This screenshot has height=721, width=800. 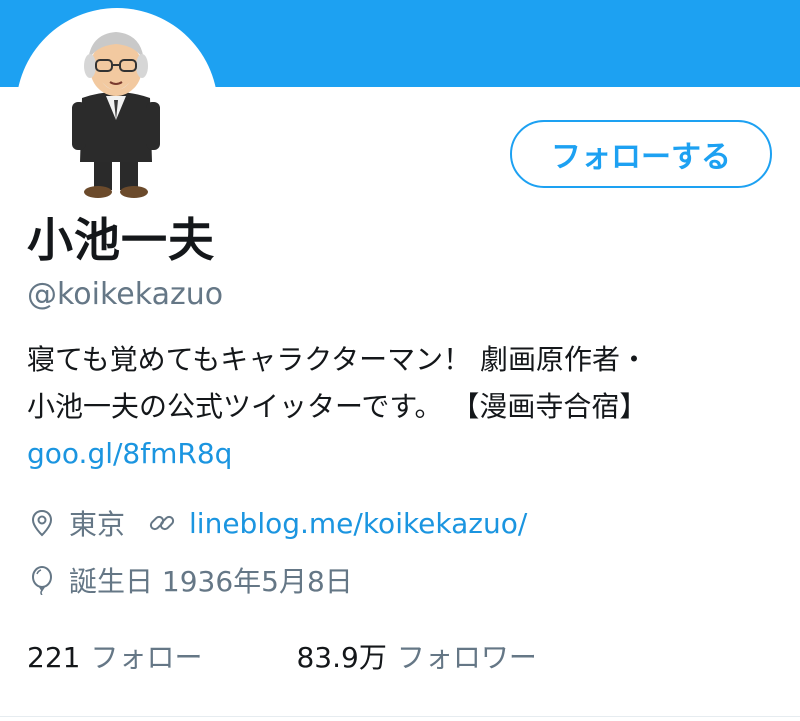 What do you see at coordinates (466, 657) in the screenshot?
I see `followers-label: フォロワー` at bounding box center [466, 657].